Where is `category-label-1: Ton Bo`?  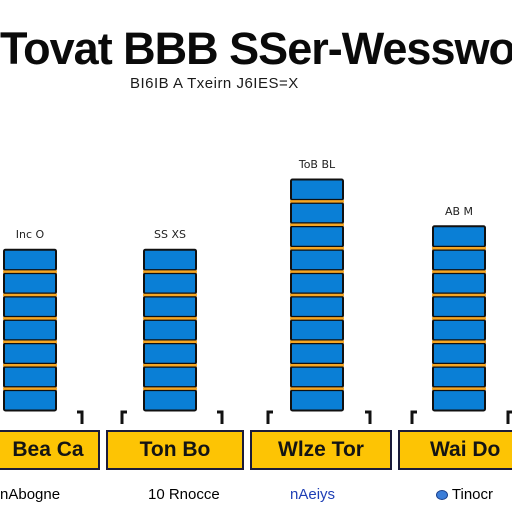 category-label-1: Ton Bo is located at coordinates (175, 450).